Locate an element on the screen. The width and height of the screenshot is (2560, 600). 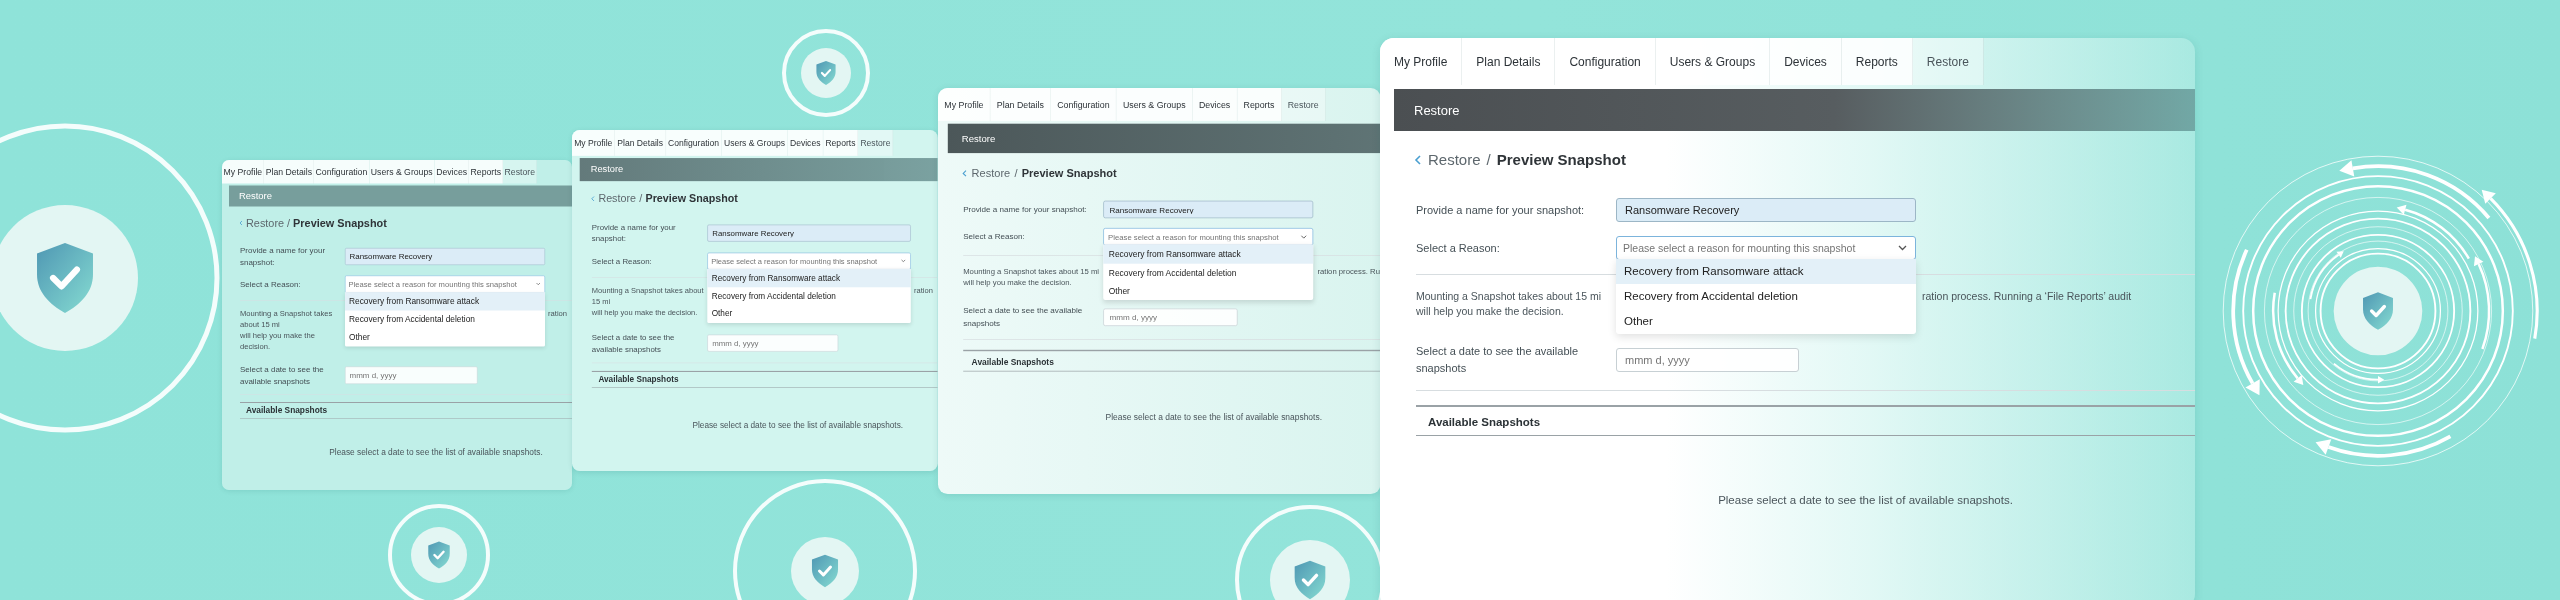
back-chevron-icon is located at coordinates (1418, 159).